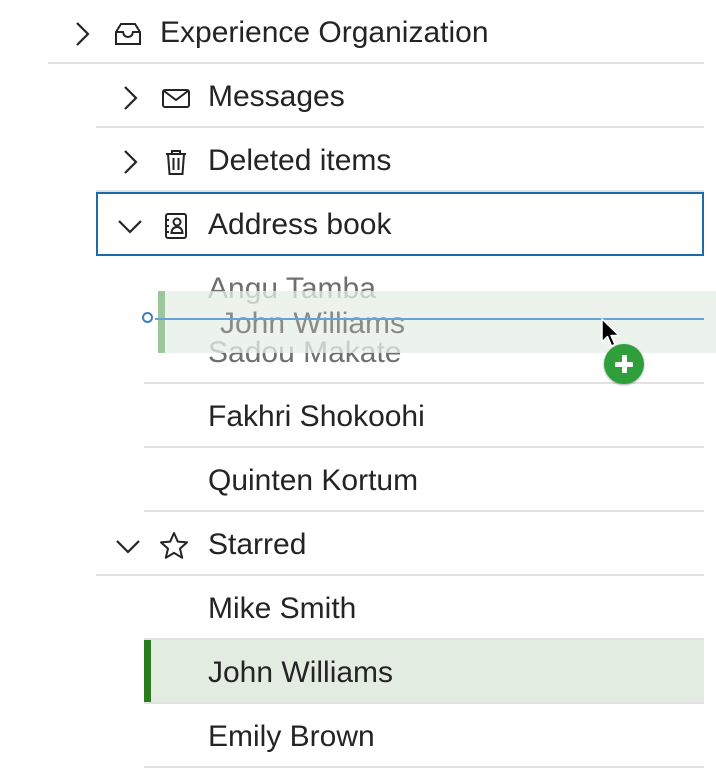 Image resolution: width=716 pixels, height=768 pixels. I want to click on trash-icon, so click(176, 162).